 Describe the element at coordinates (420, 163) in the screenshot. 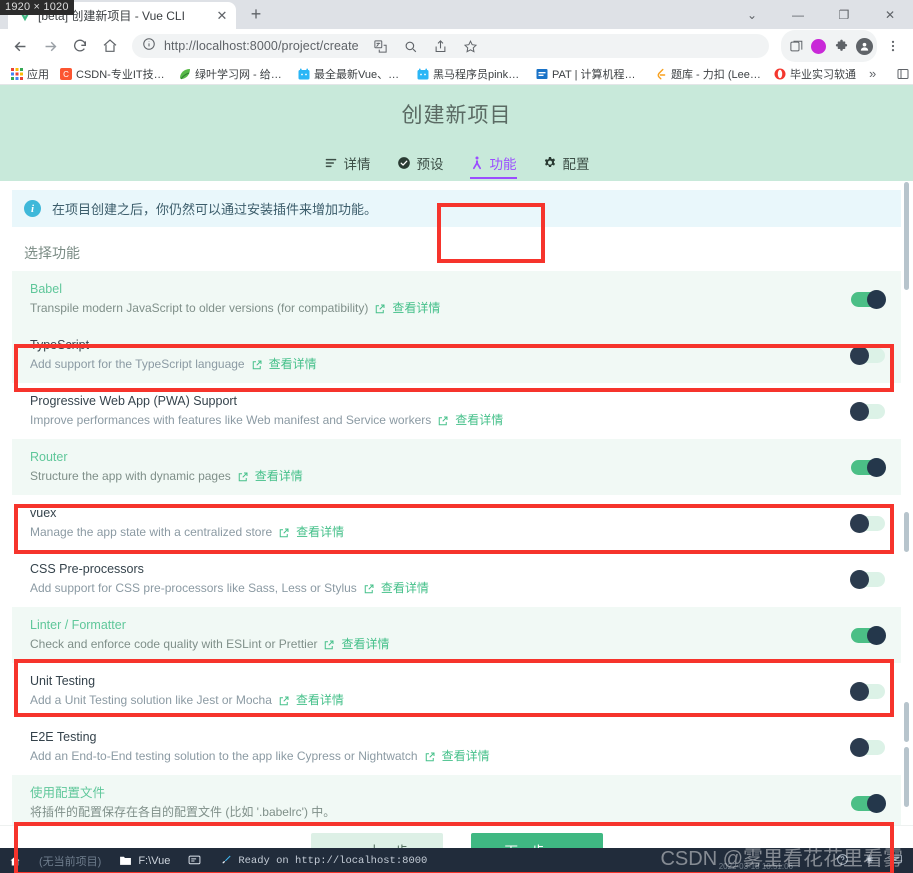

I see `tab-presets: 预设` at that location.